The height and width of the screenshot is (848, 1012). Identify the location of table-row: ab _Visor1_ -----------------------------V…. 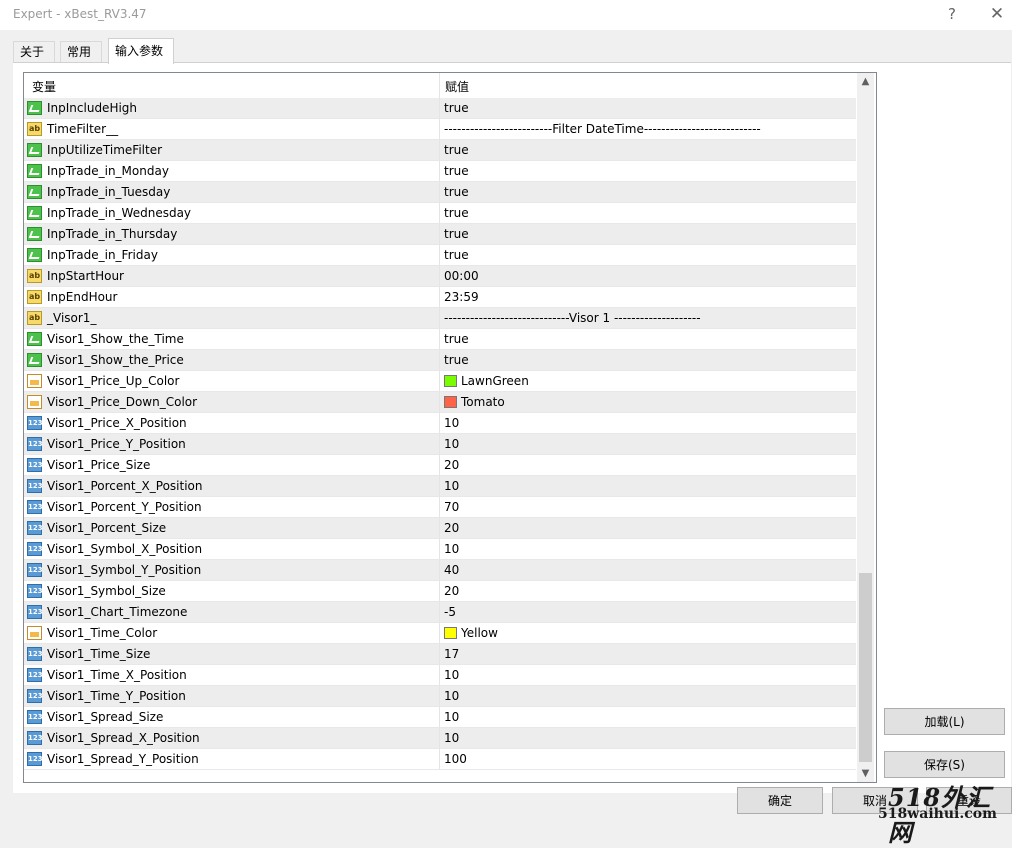
(440, 318).